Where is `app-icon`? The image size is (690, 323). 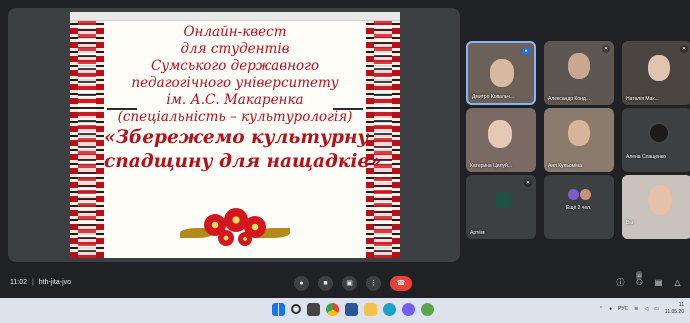
app-icon is located at coordinates (427, 309).